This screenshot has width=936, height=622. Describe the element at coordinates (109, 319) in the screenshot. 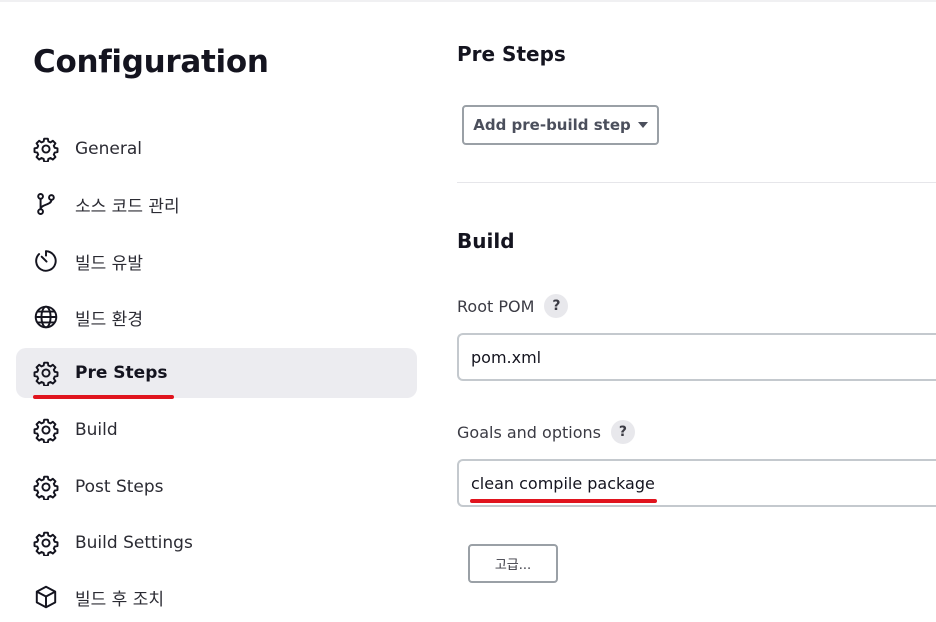

I see `sidebar-item-label: 빌드 환경` at that location.